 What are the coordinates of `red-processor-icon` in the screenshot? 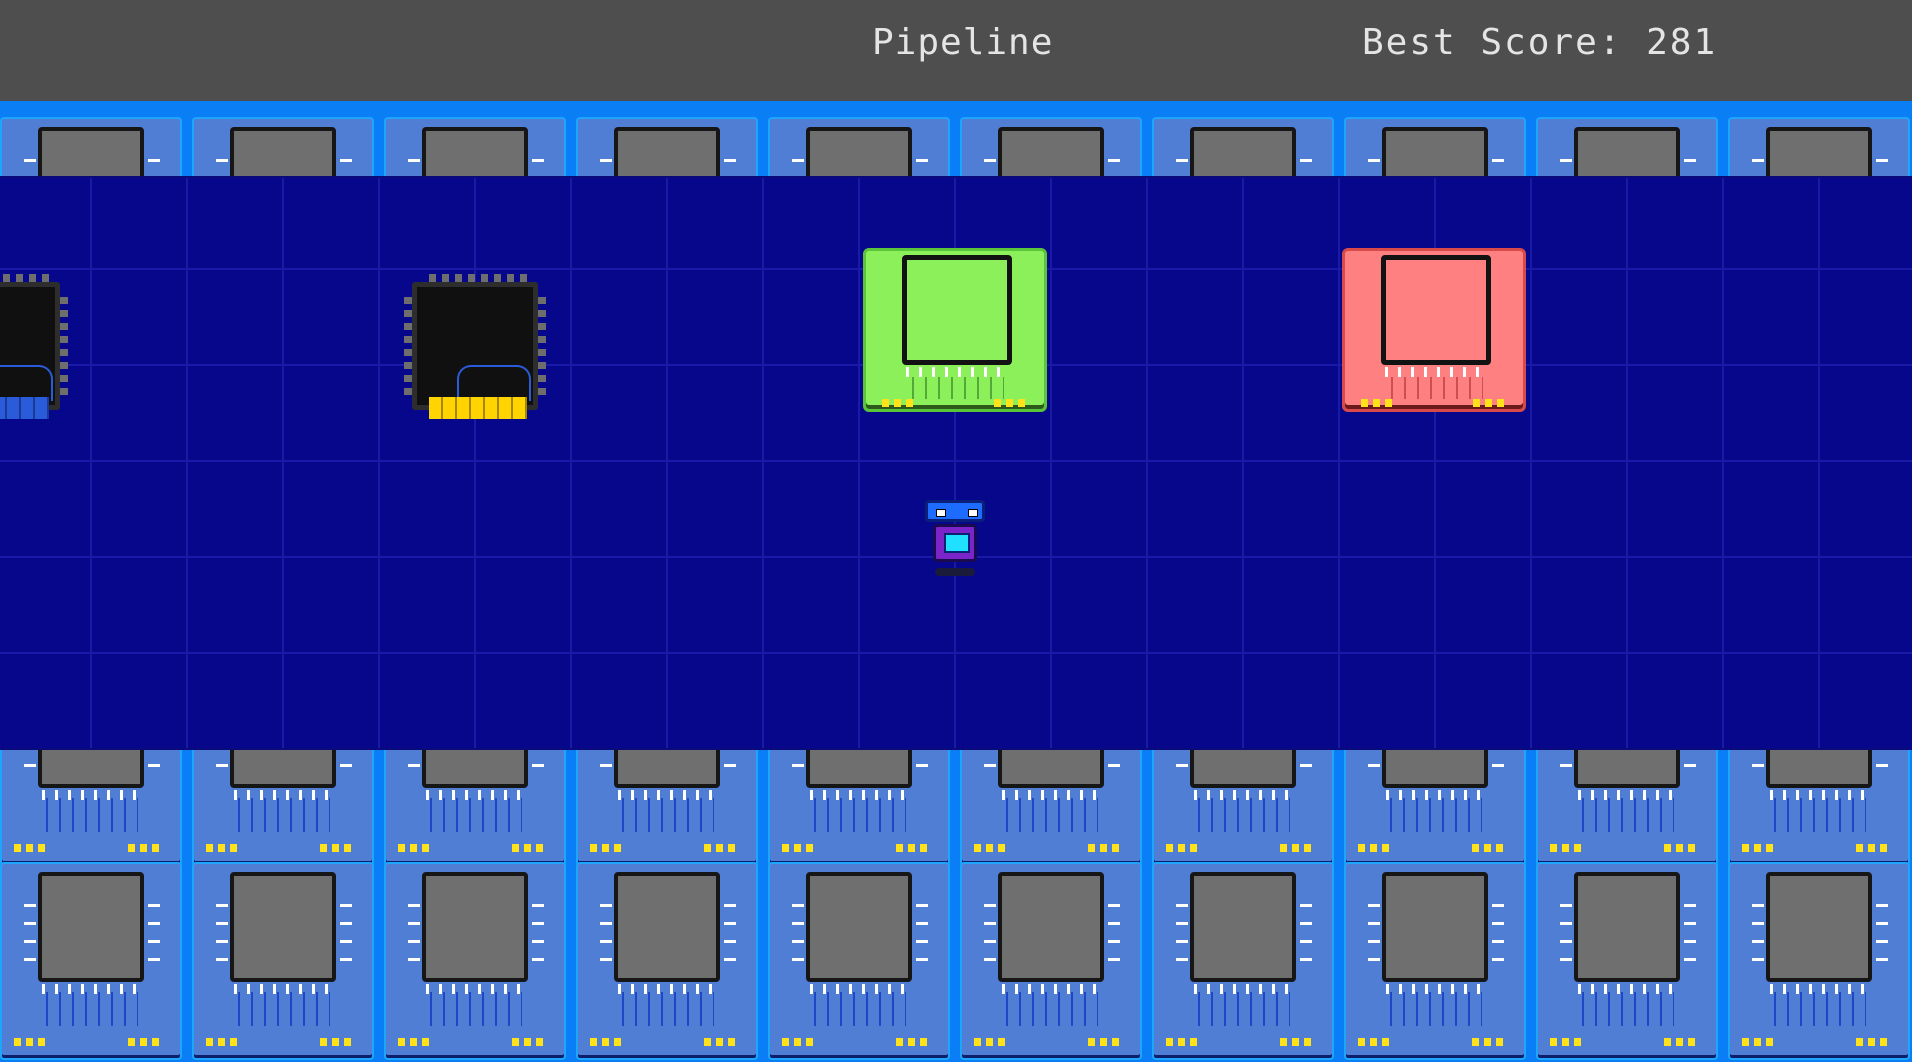 It's located at (1436, 310).